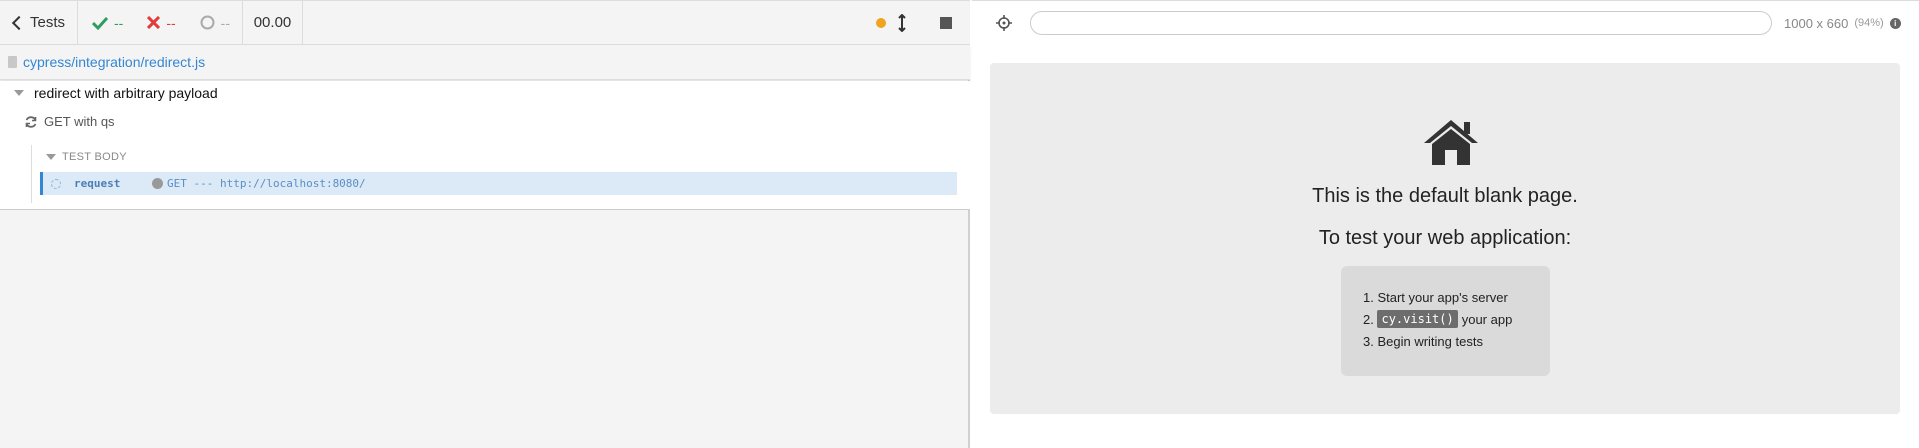 Image resolution: width=1919 pixels, height=448 pixels. I want to click on suite-row: redirect with arbitrary payload, so click(116, 93).